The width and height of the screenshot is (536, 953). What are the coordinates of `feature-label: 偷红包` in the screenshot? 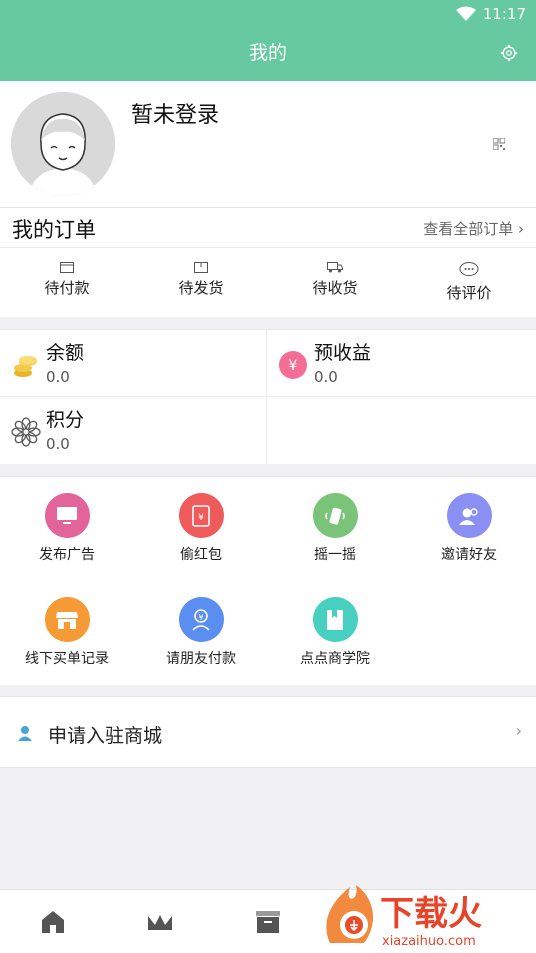 It's located at (201, 555).